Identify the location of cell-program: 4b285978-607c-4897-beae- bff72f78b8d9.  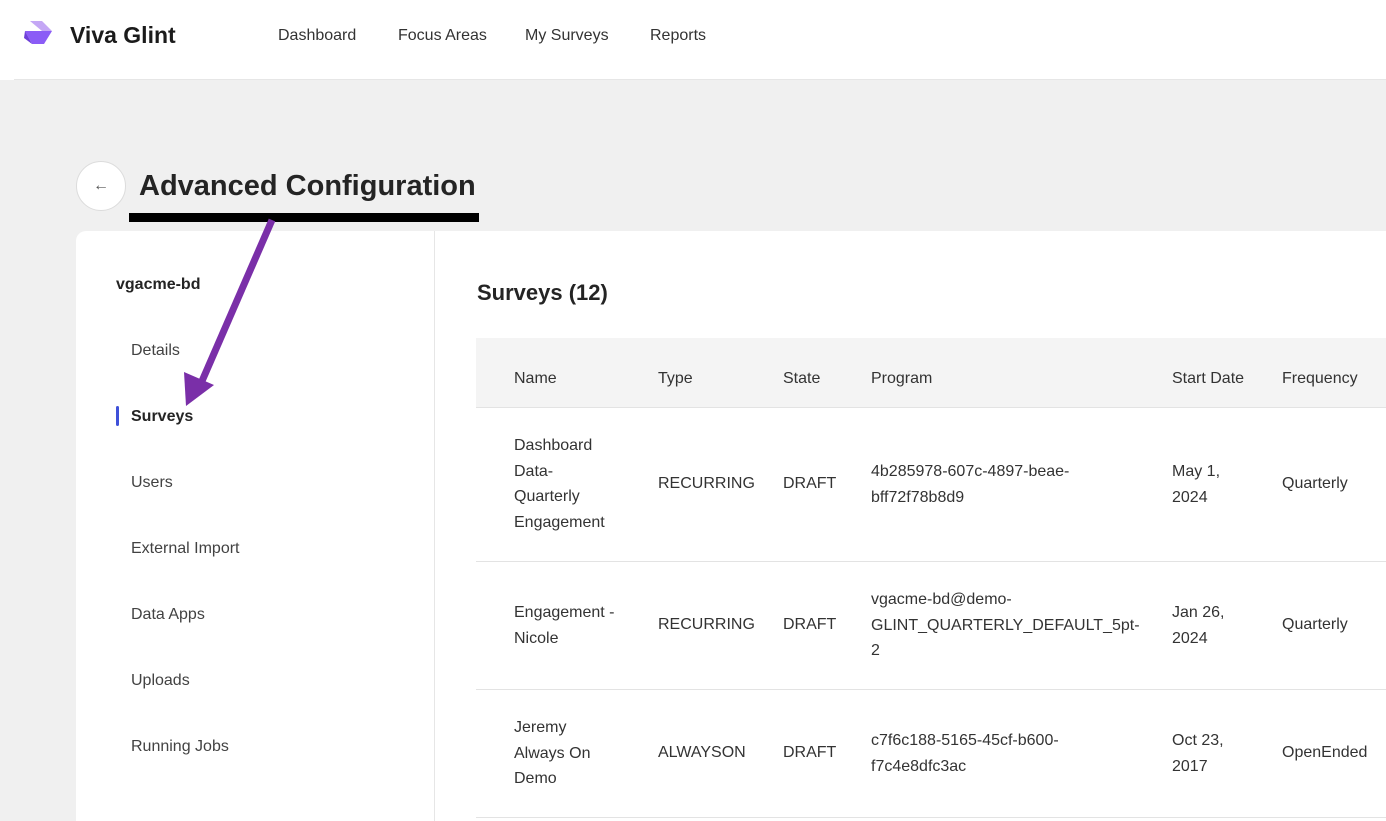
(970, 484).